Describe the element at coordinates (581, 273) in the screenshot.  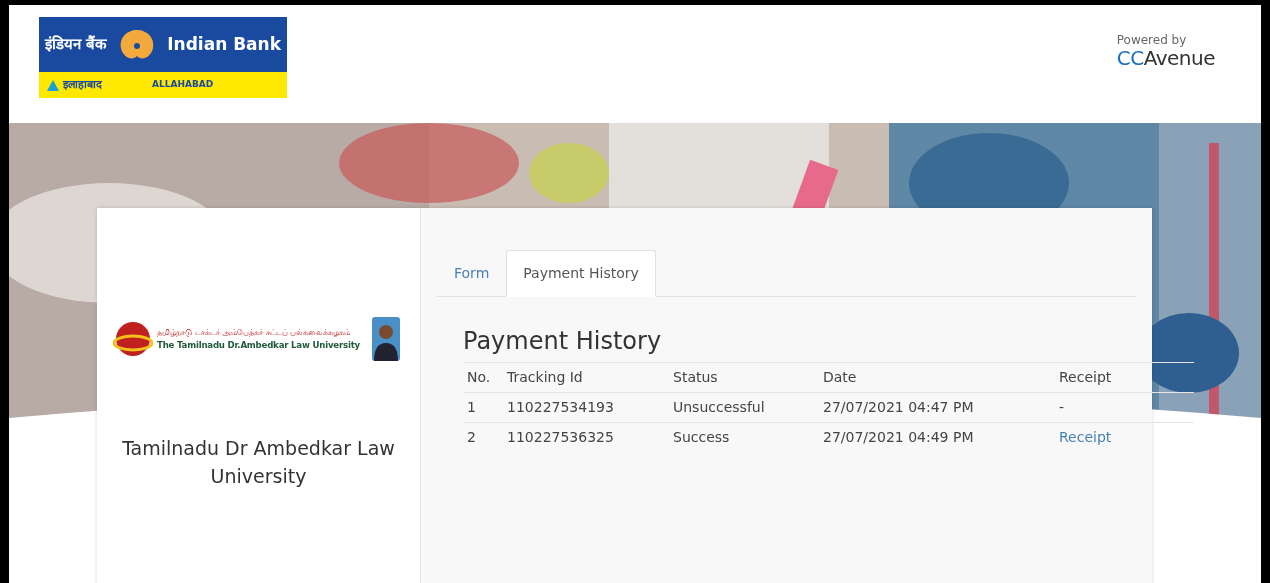
I see `tab: Payment History` at that location.